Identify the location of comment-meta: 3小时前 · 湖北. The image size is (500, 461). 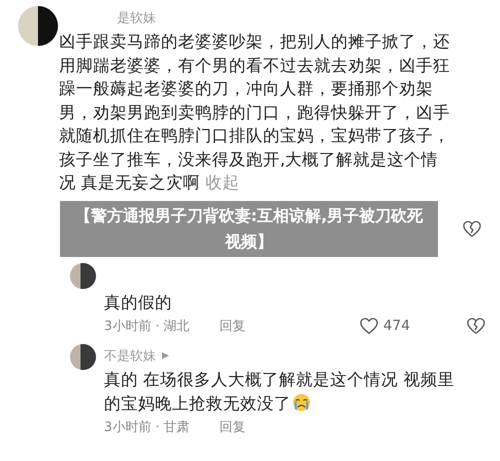
(147, 326).